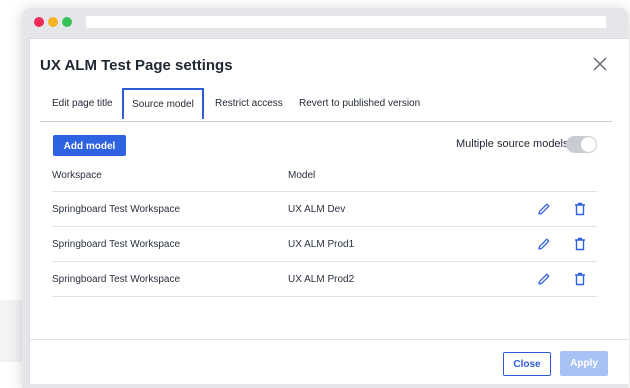 This screenshot has width=630, height=388. What do you see at coordinates (584, 363) in the screenshot?
I see `apply-button: Apply` at bounding box center [584, 363].